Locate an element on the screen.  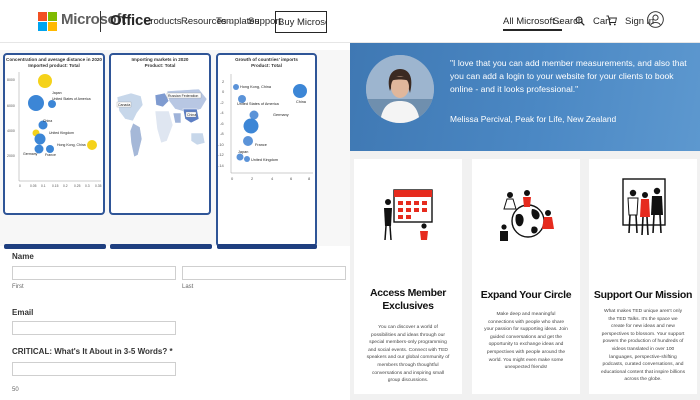
bubble-label: Germany is located at coordinates (30, 154).